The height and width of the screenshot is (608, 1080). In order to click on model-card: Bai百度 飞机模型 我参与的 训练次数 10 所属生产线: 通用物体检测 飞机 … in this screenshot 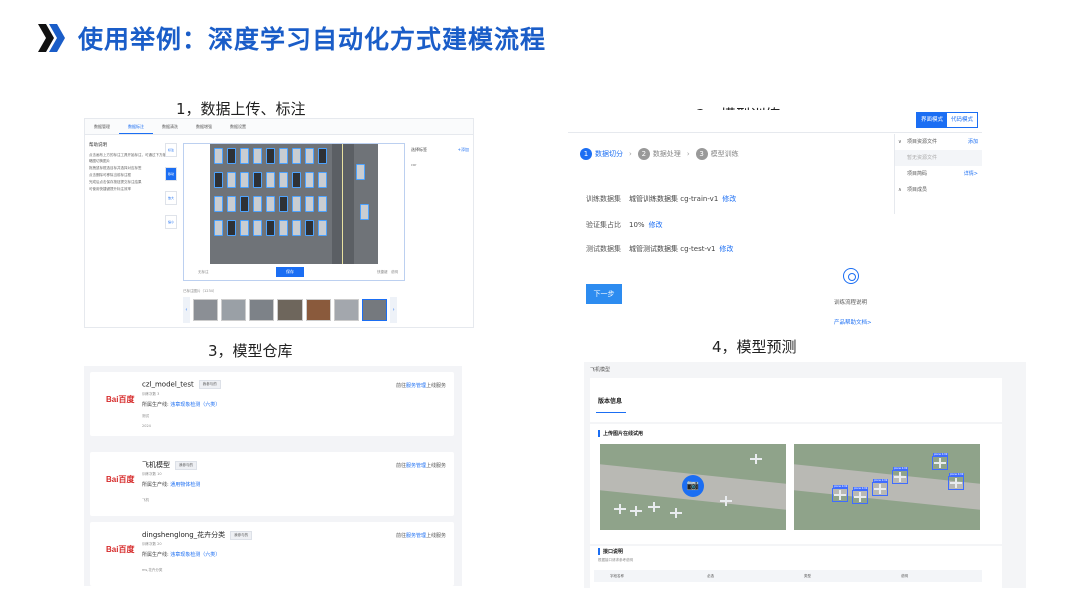, I will do `click(272, 484)`.